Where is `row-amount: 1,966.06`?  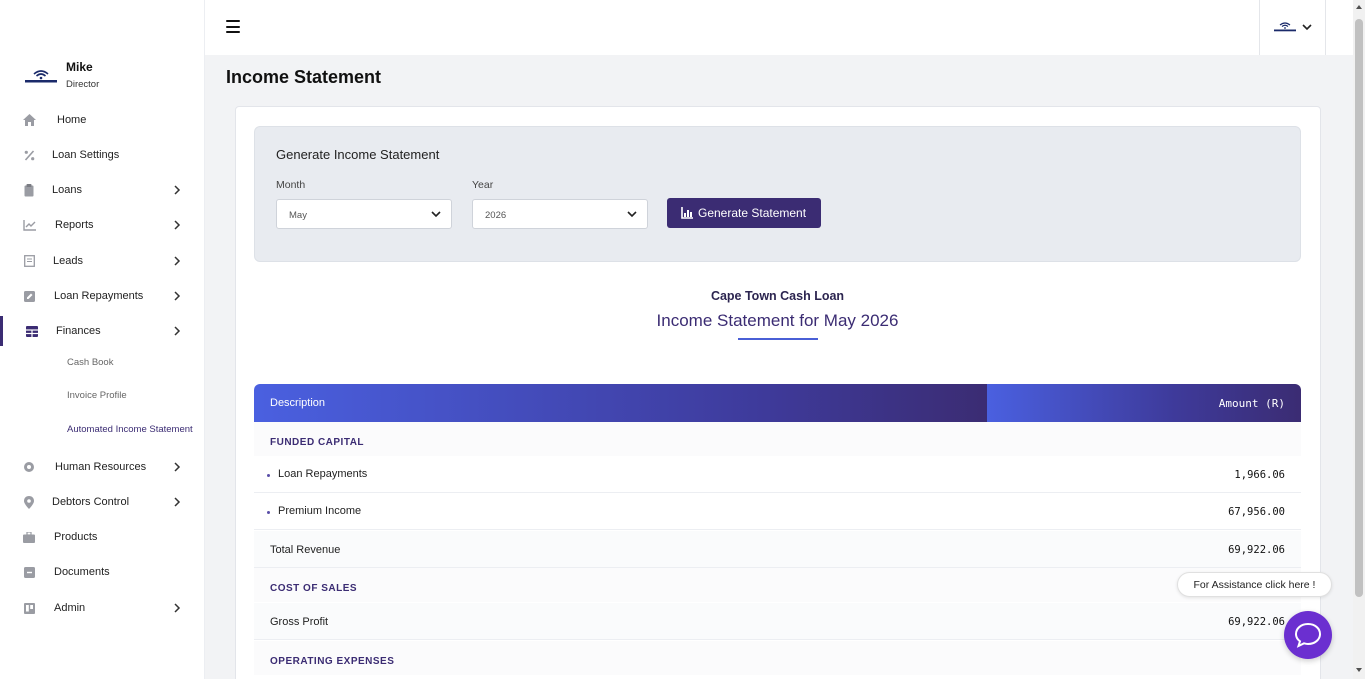 row-amount: 1,966.06 is located at coordinates (1259, 475).